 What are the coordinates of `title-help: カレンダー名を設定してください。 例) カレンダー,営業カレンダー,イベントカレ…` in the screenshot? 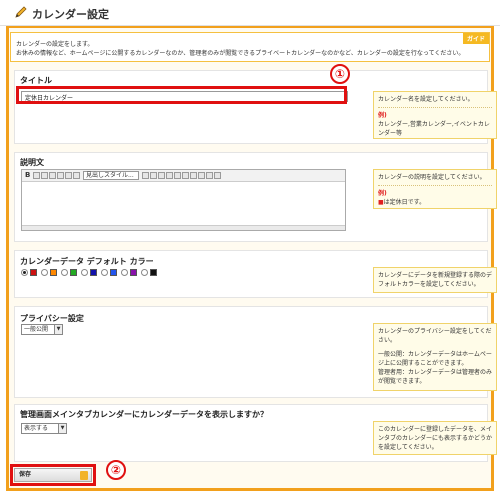 It's located at (435, 115).